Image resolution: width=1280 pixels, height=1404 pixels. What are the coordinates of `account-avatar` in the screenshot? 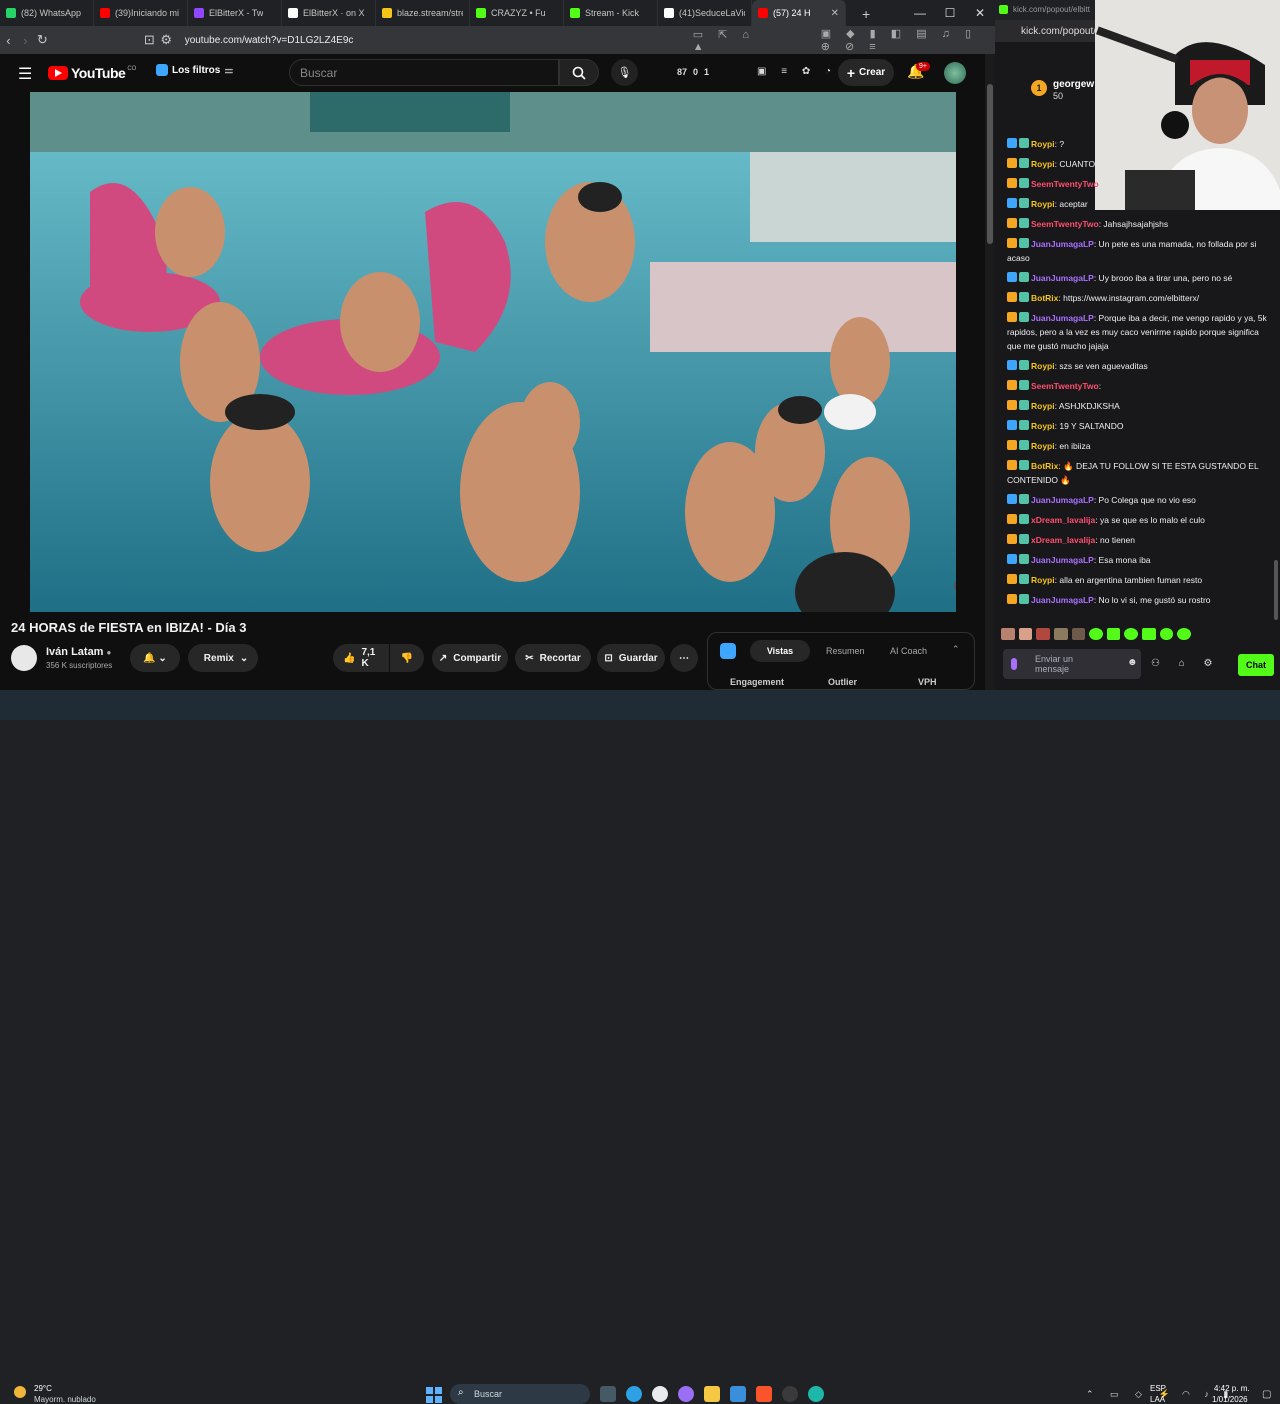 It's located at (955, 73).